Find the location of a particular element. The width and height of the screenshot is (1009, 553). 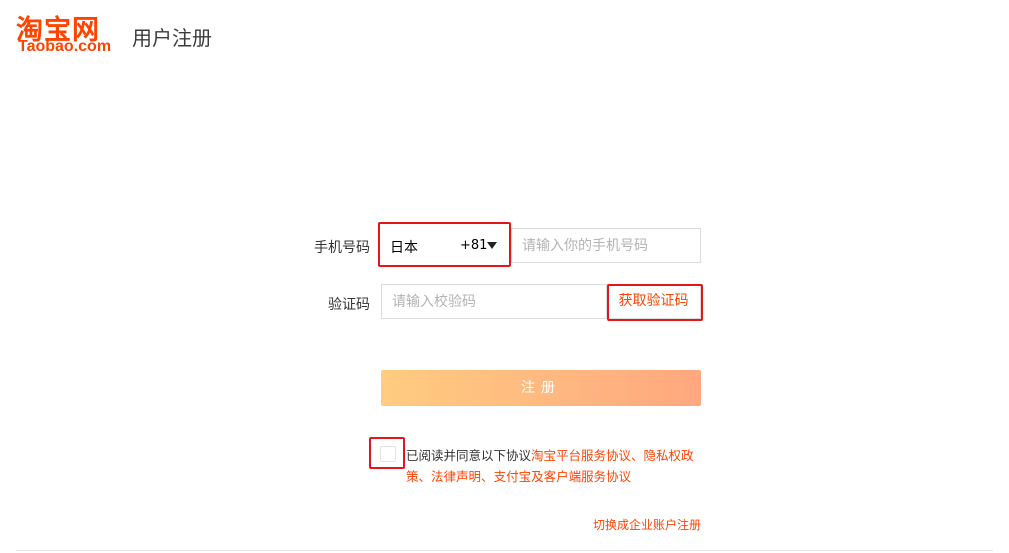

country-code-select: 日本 +81 is located at coordinates (444, 245).